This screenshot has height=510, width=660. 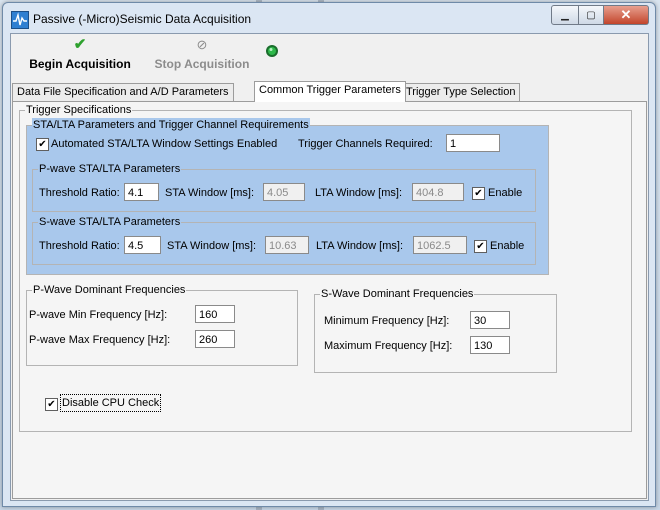 I want to click on s-sta-window-label: STA Window [ms]:, so click(x=212, y=246).